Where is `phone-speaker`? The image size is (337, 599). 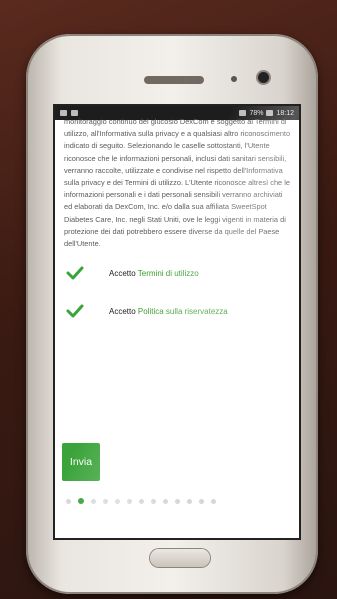 phone-speaker is located at coordinates (174, 80).